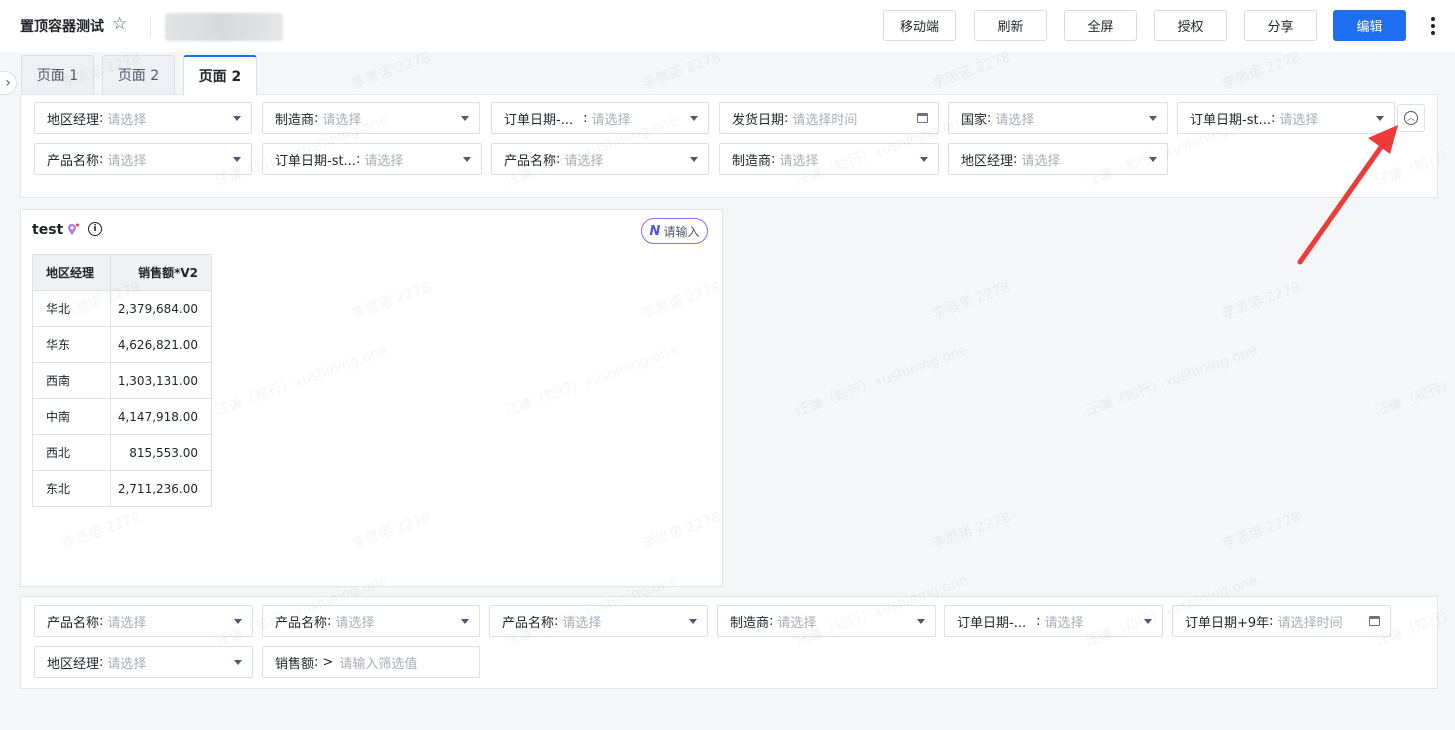 The width and height of the screenshot is (1455, 730). I want to click on edit-button: 编辑, so click(1369, 25).